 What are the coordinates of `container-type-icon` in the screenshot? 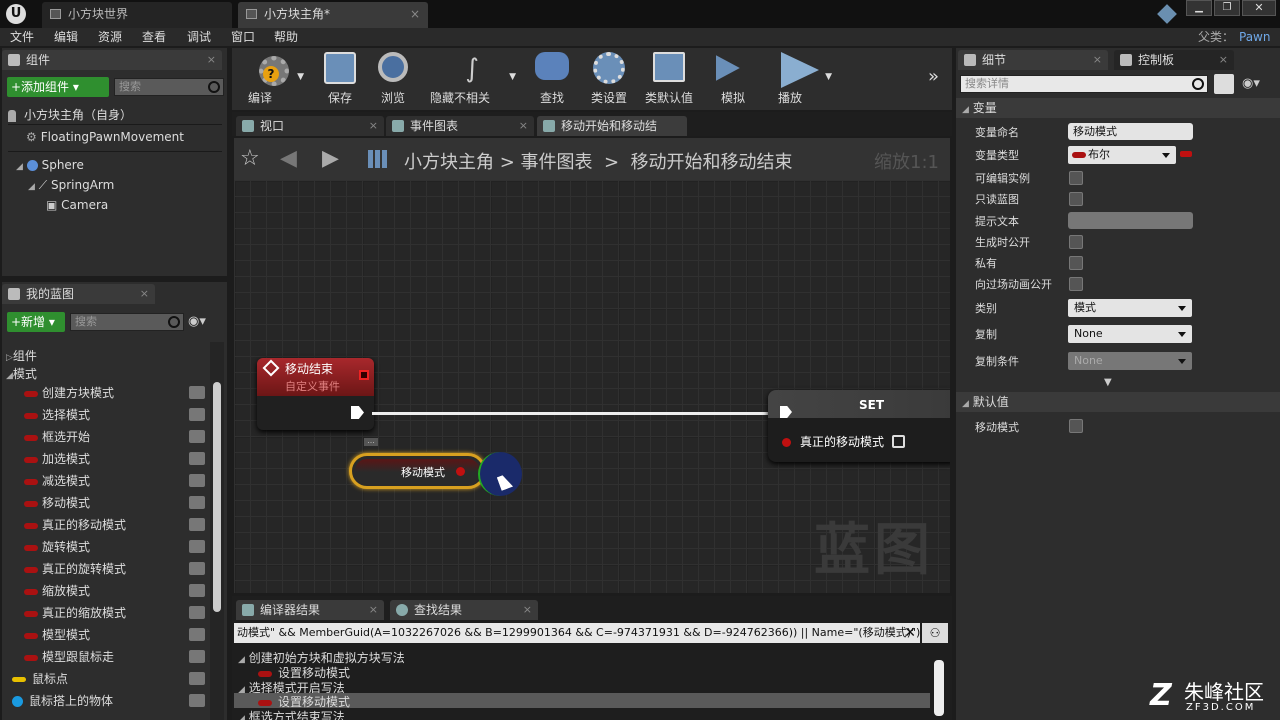 It's located at (1186, 154).